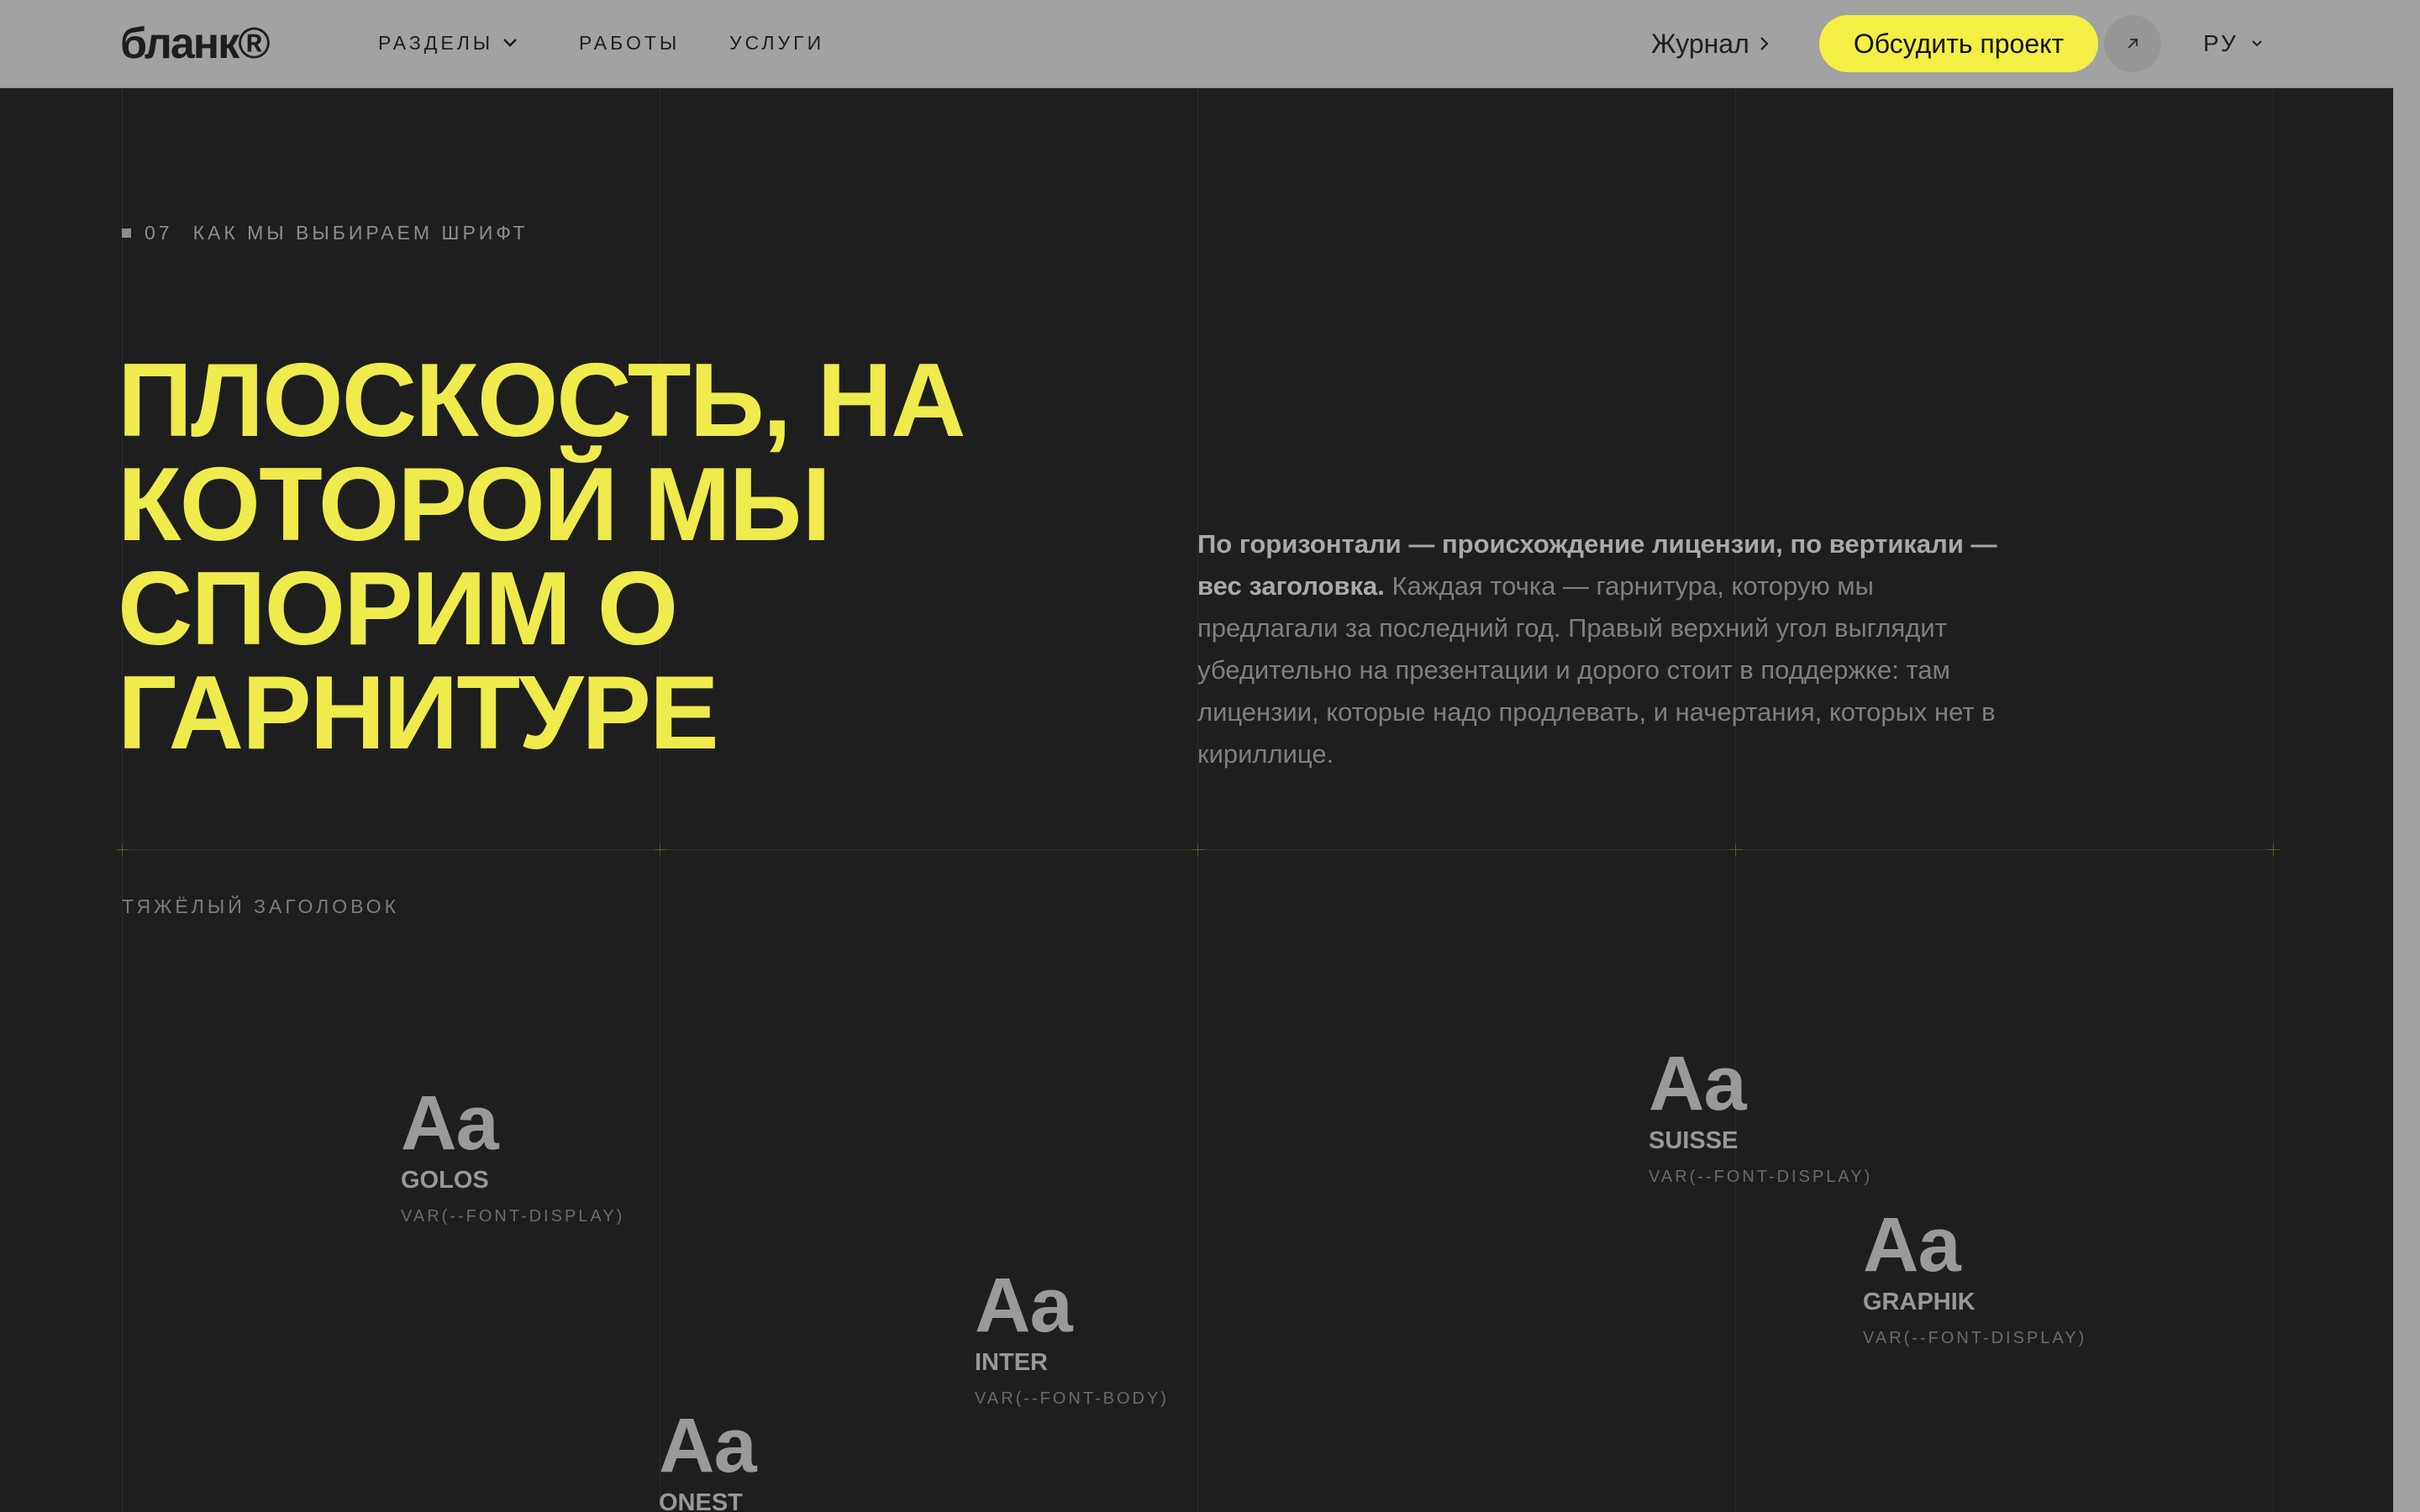 The height and width of the screenshot is (1512, 2420). What do you see at coordinates (1700, 44) in the screenshot?
I see `journal-label: Журнал` at bounding box center [1700, 44].